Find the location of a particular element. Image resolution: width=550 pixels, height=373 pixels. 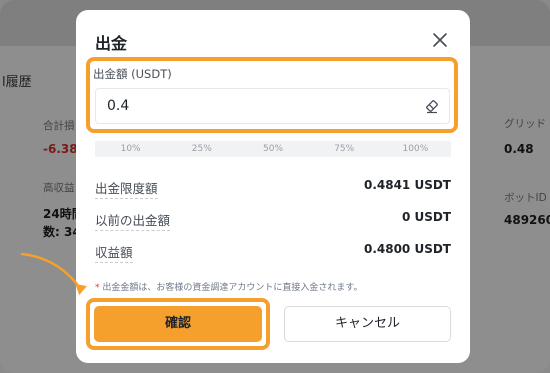

eraser-icon is located at coordinates (432, 106).